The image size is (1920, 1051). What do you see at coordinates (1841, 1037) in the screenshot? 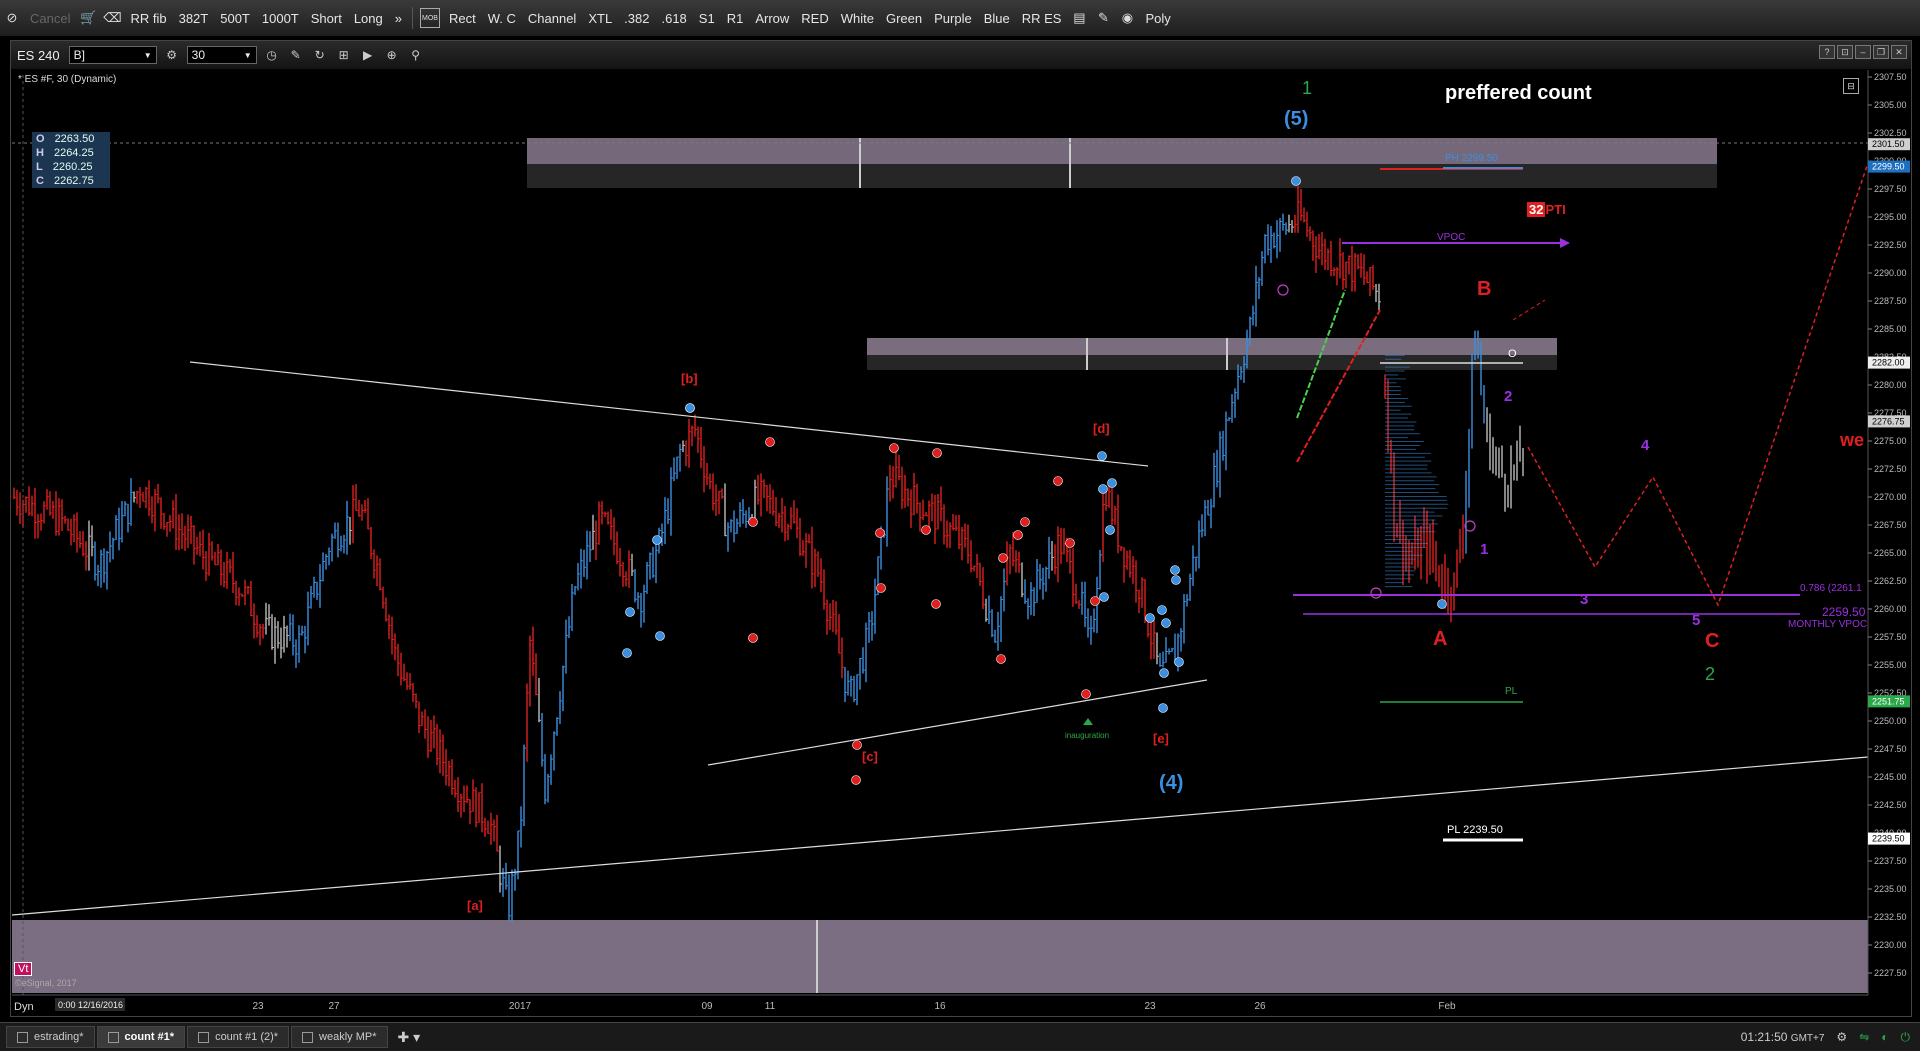
I see `gear-icon: ⚙` at bounding box center [1841, 1037].